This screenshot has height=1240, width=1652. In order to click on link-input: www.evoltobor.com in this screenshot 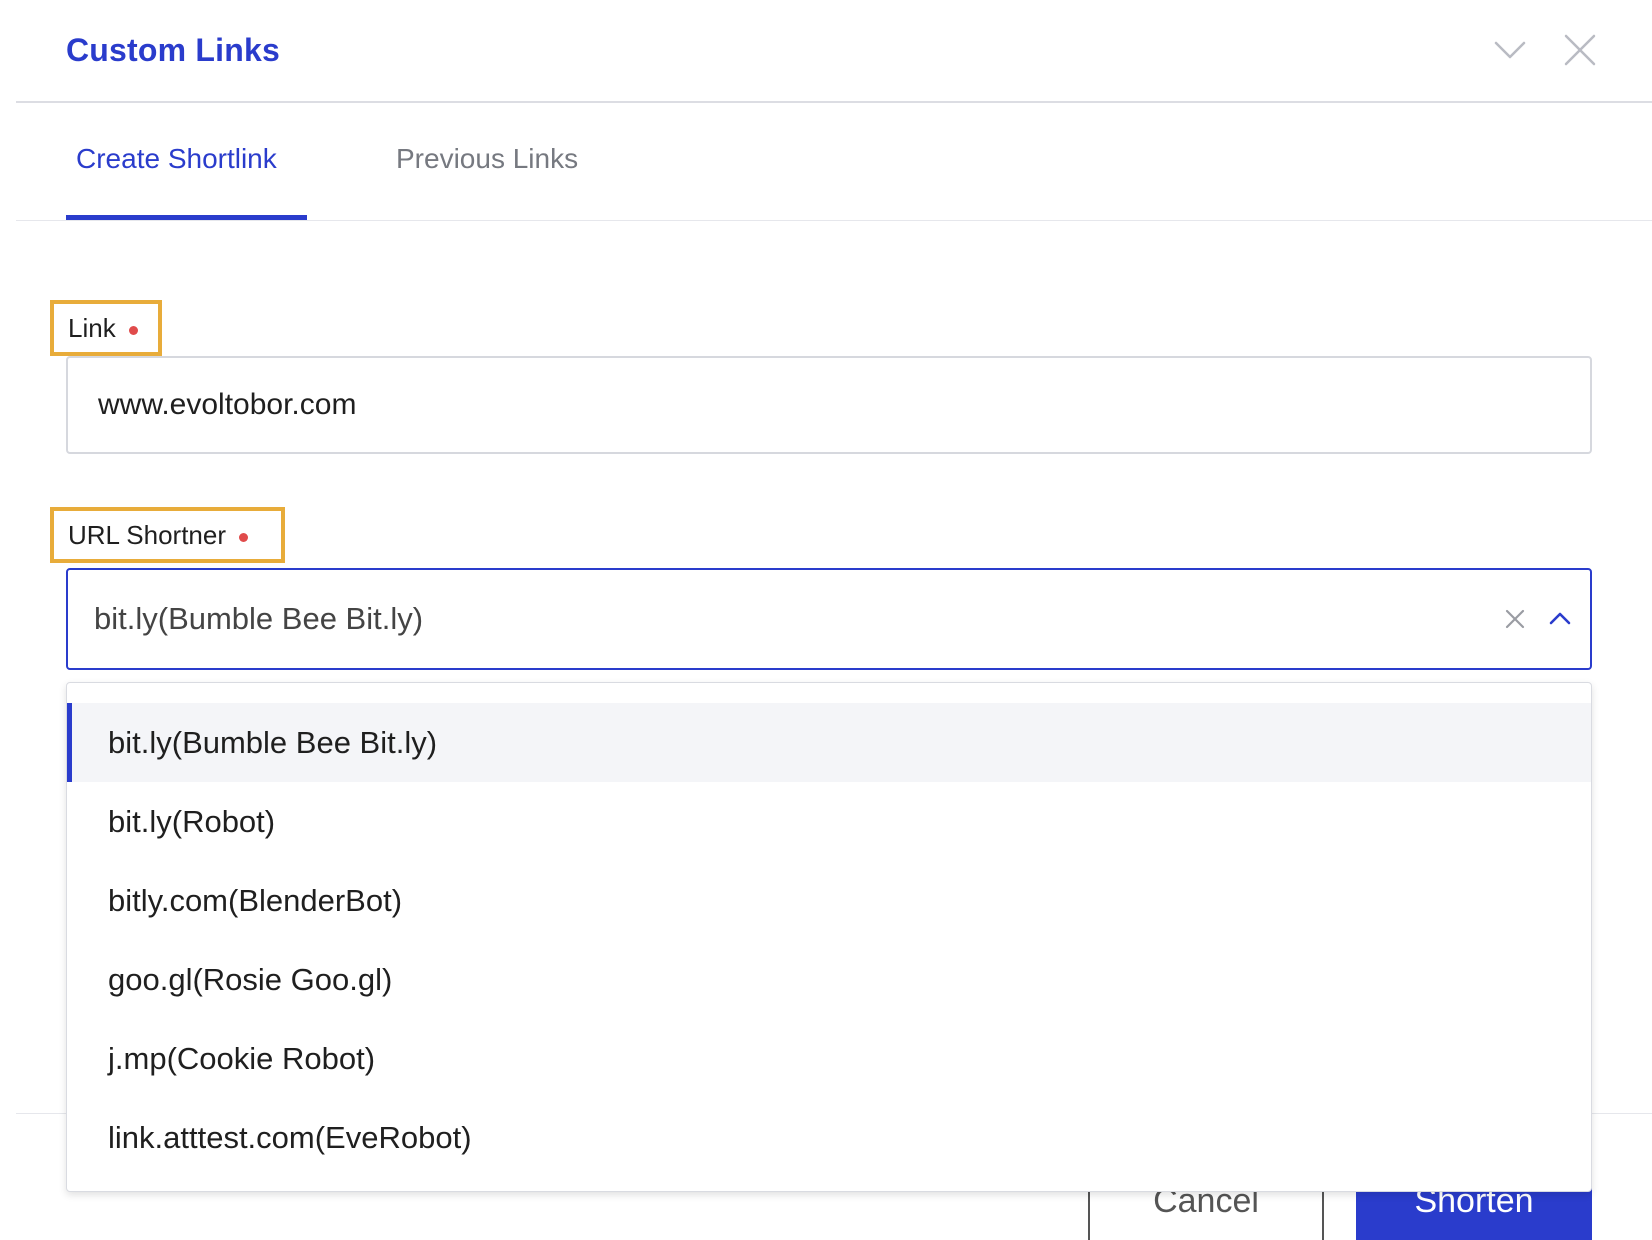, I will do `click(829, 405)`.